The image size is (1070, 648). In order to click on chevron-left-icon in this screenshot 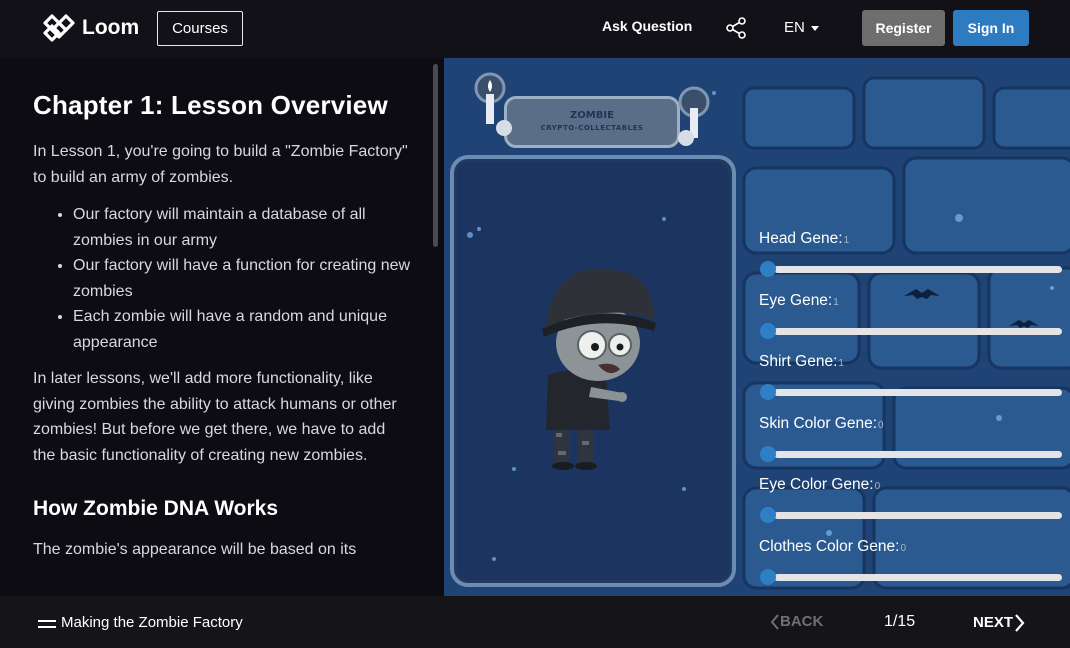, I will do `click(774, 622)`.